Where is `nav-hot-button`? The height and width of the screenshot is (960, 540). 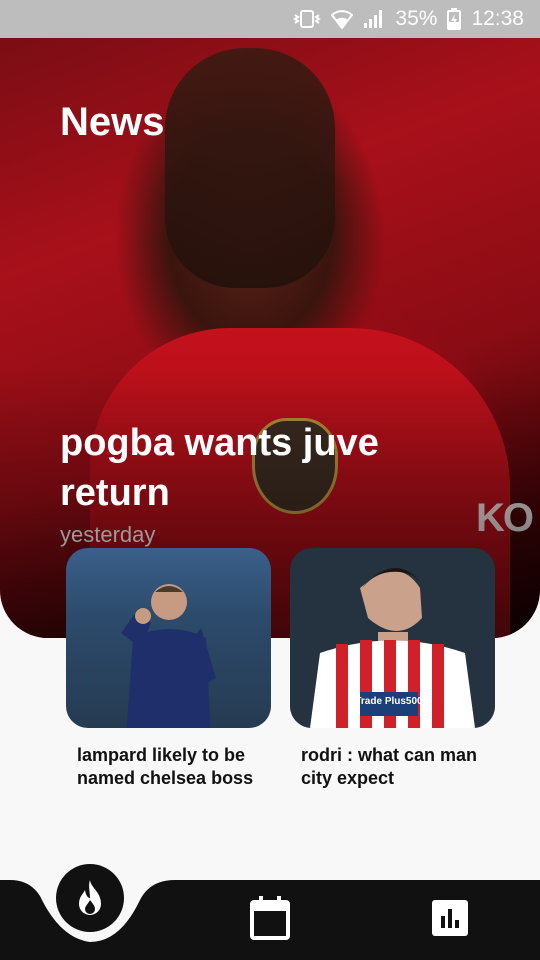 nav-hot-button is located at coordinates (90, 898).